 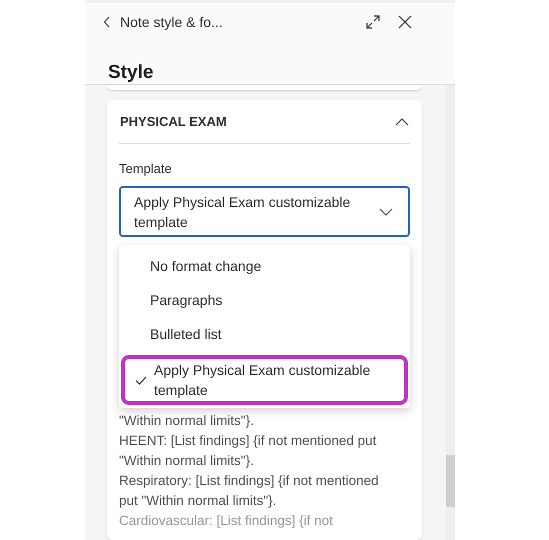 I want to click on scrollbar-thumb, so click(x=450, y=481).